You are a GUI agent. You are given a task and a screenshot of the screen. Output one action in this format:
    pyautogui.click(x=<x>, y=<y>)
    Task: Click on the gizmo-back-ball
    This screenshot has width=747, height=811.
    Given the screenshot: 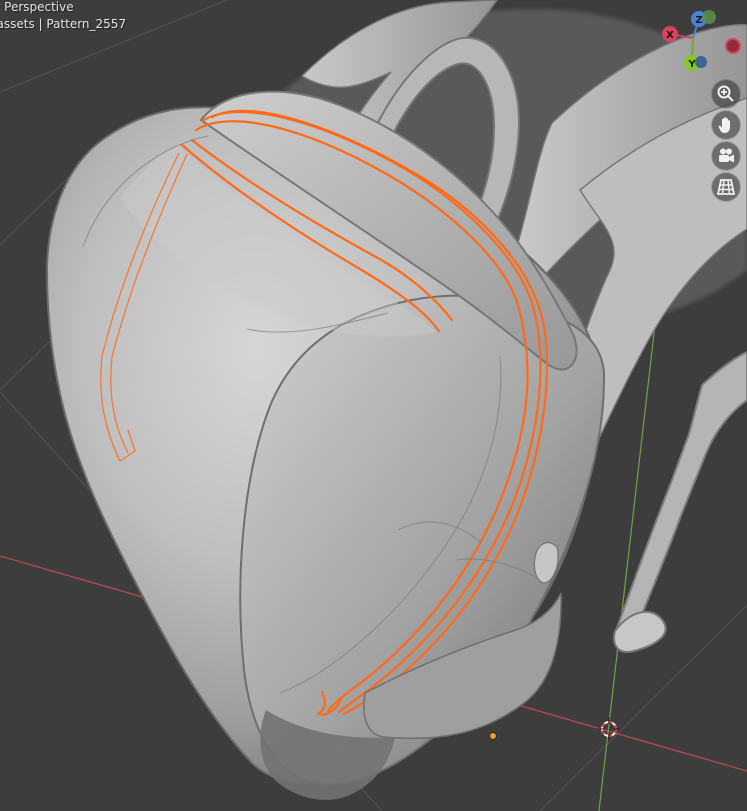 What is the action you would take?
    pyautogui.click(x=709, y=17)
    